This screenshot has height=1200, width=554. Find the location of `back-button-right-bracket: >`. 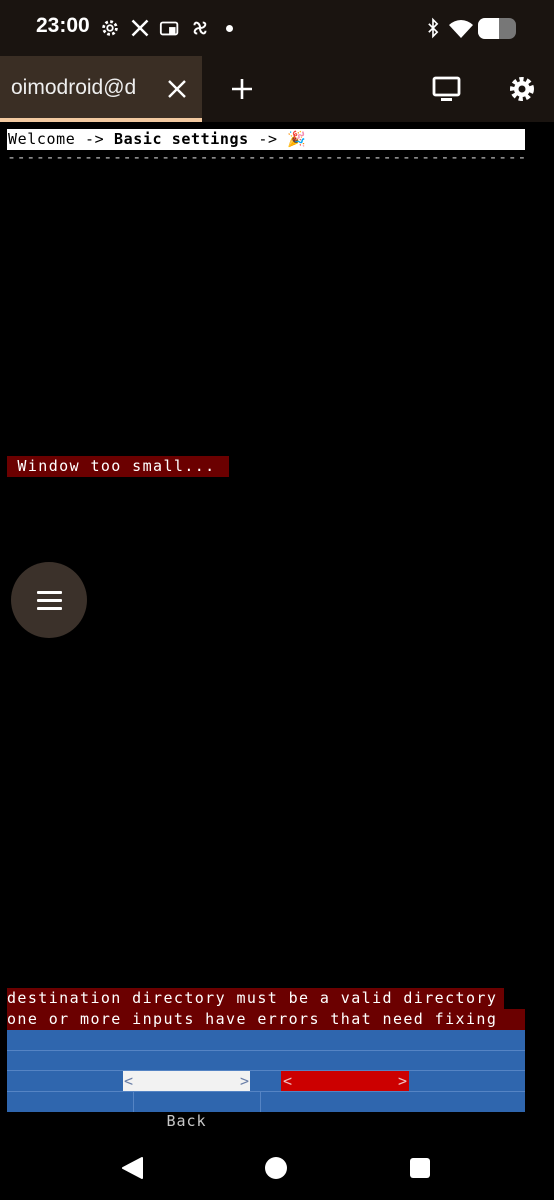

back-button-right-bracket: > is located at coordinates (244, 1081).